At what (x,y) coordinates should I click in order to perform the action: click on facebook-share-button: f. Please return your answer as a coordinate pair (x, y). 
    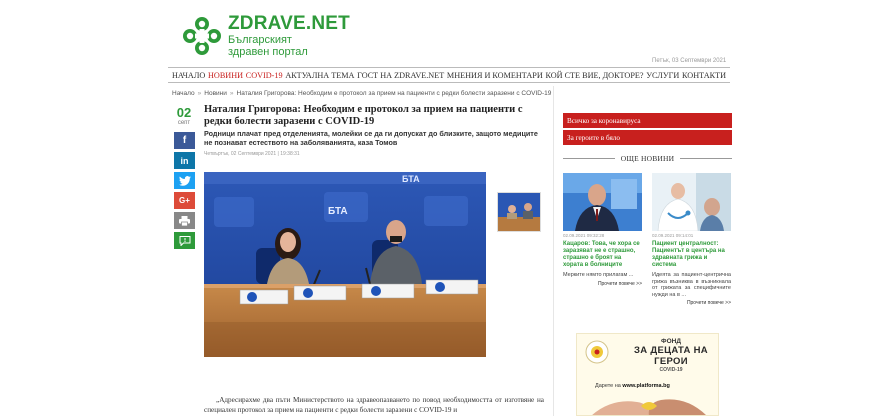
    Looking at the image, I should click on (184, 140).